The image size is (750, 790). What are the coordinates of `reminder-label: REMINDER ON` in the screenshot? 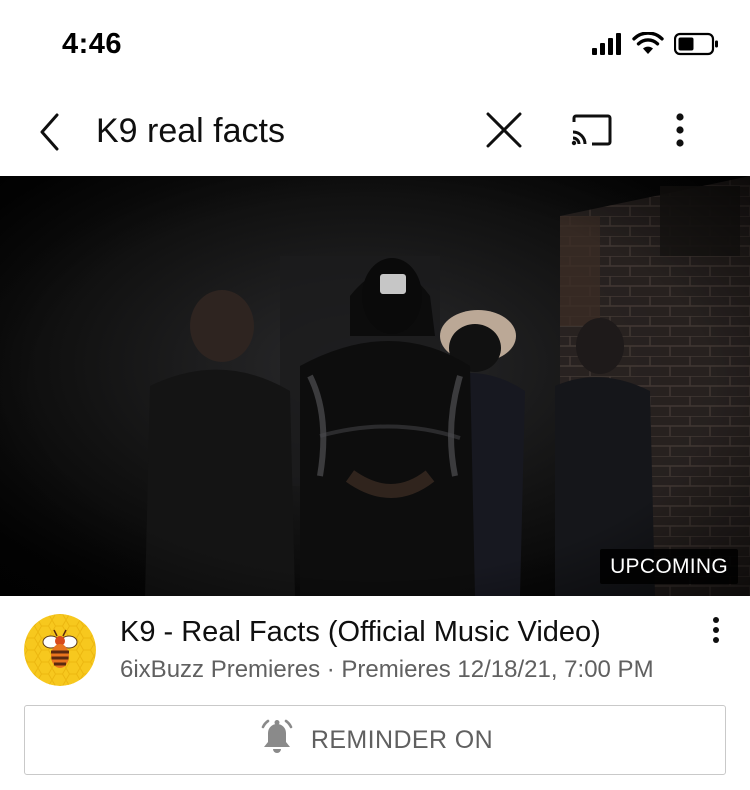 It's located at (402, 739).